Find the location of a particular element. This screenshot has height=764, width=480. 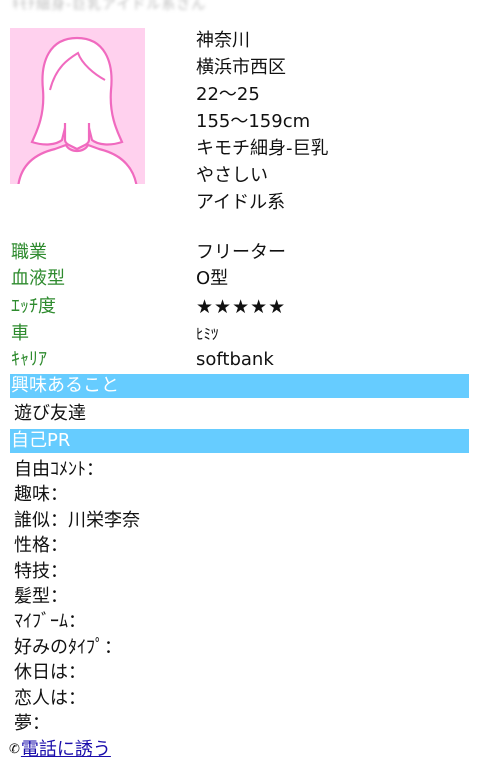

pr-item-my-boom: ﾏｲﾌﾞｰﾑ： is located at coordinates (50, 622).